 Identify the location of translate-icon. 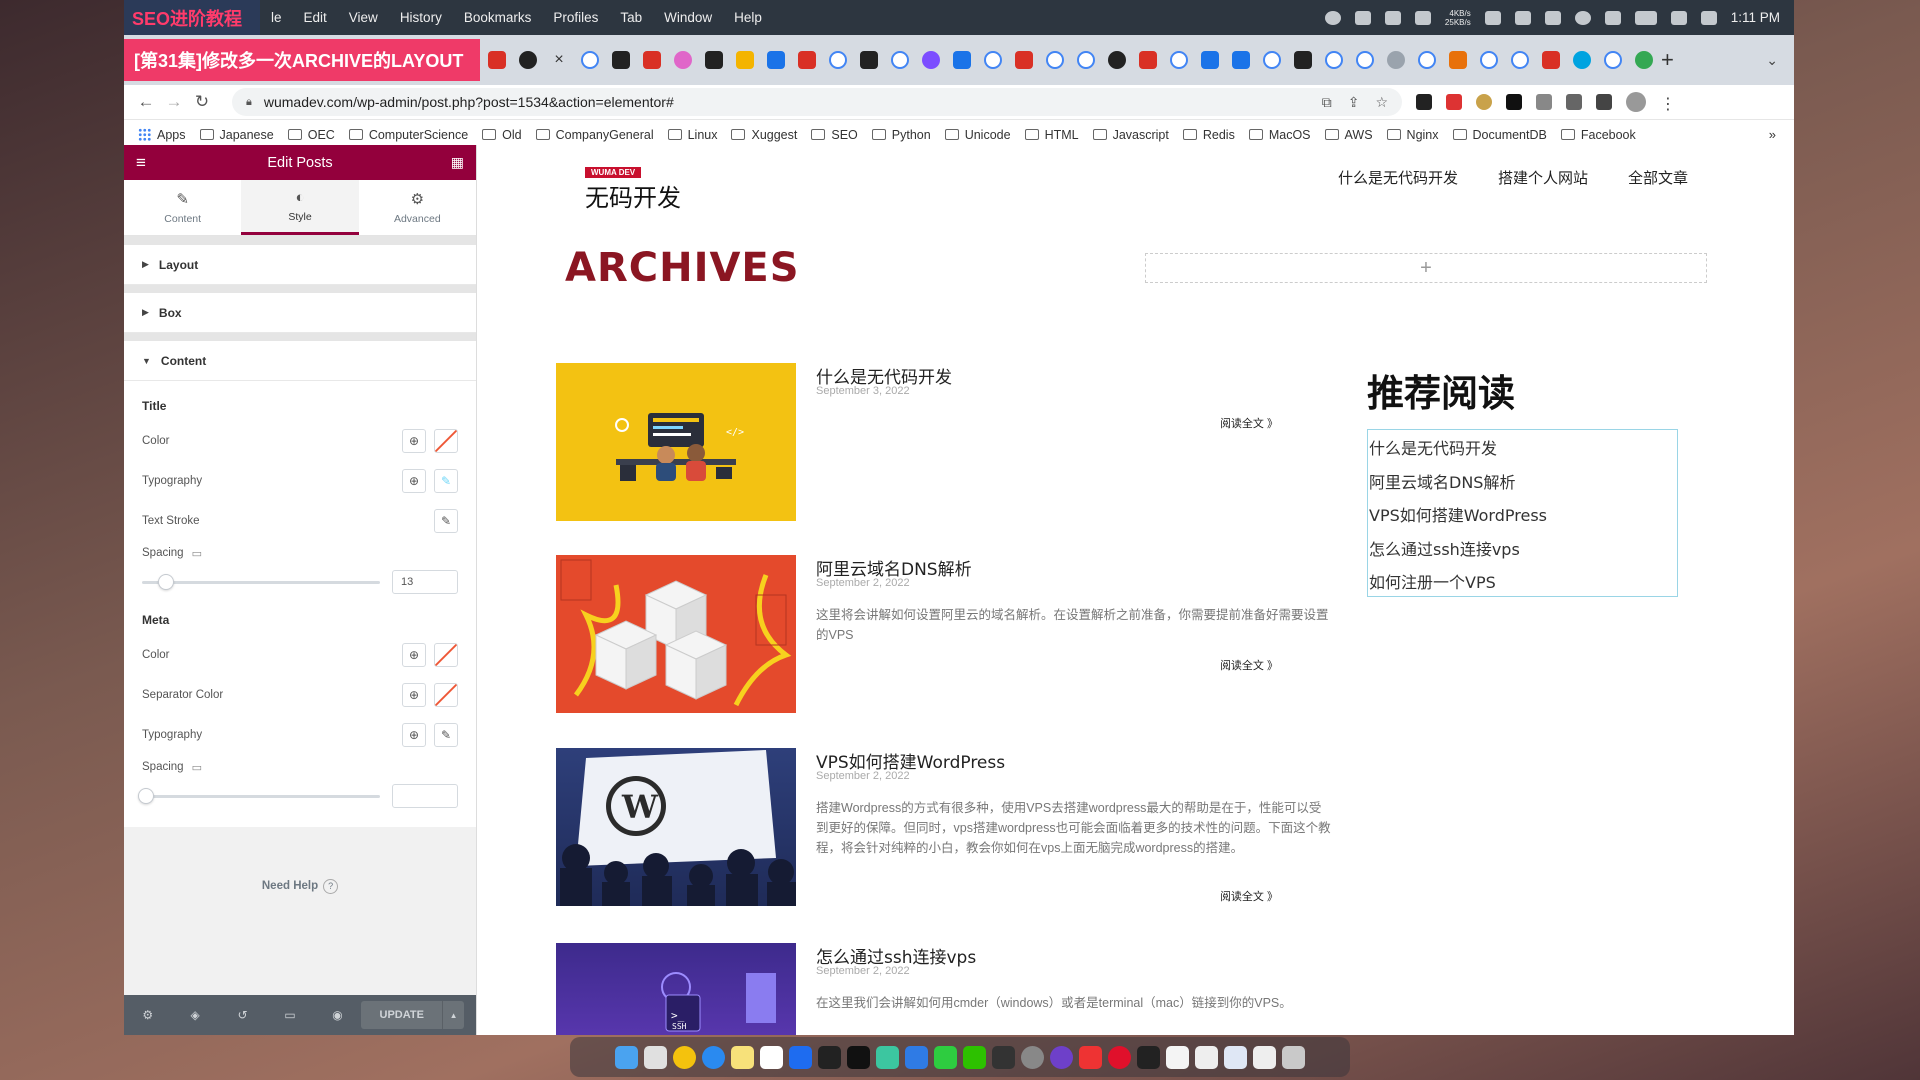
(1362, 17).